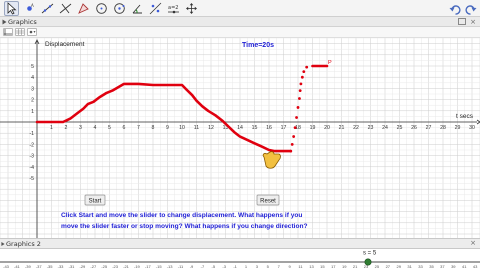 The image size is (480, 270). What do you see at coordinates (170, 266) in the screenshot?
I see `graphics-2-tick: -13` at bounding box center [170, 266].